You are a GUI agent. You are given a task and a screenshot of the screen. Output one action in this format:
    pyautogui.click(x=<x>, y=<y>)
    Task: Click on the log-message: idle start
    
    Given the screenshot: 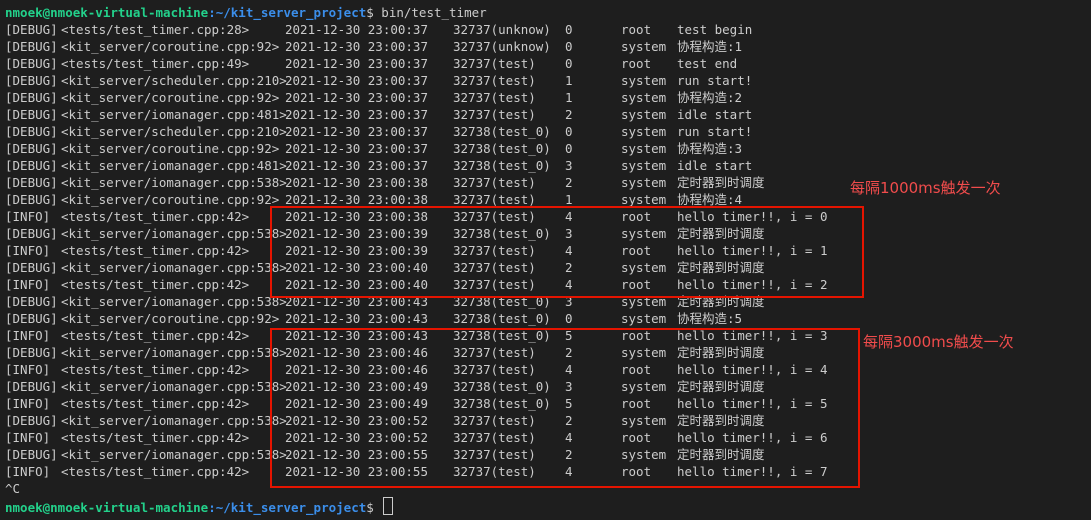 What is the action you would take?
    pyautogui.click(x=715, y=114)
    